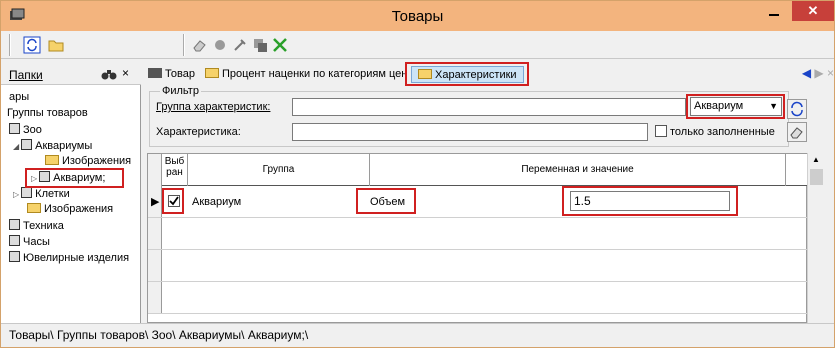 The image size is (835, 348). I want to click on clear-filter-button, so click(797, 132).